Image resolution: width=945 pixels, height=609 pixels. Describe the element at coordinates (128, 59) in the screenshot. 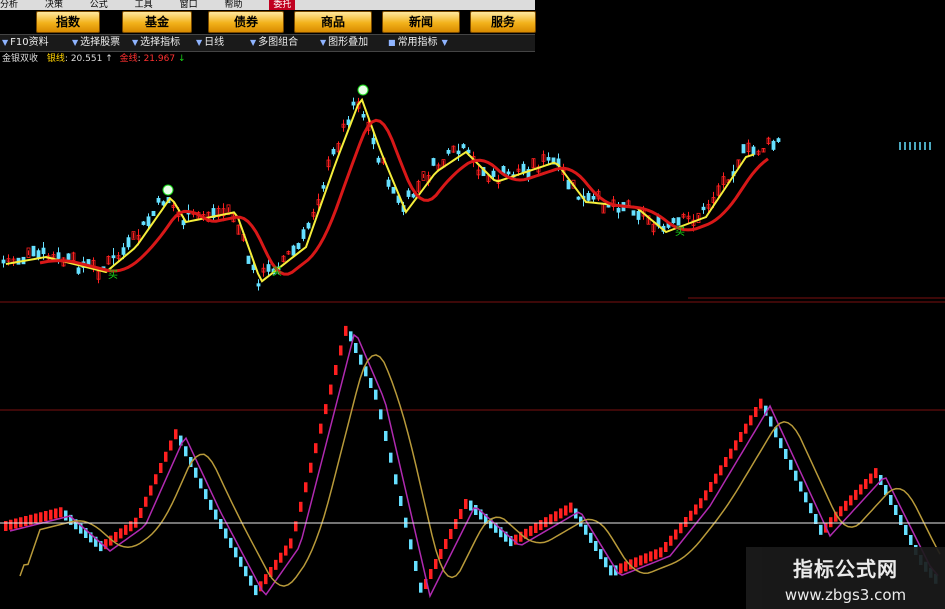

I see `gold-line-label: 金线` at that location.